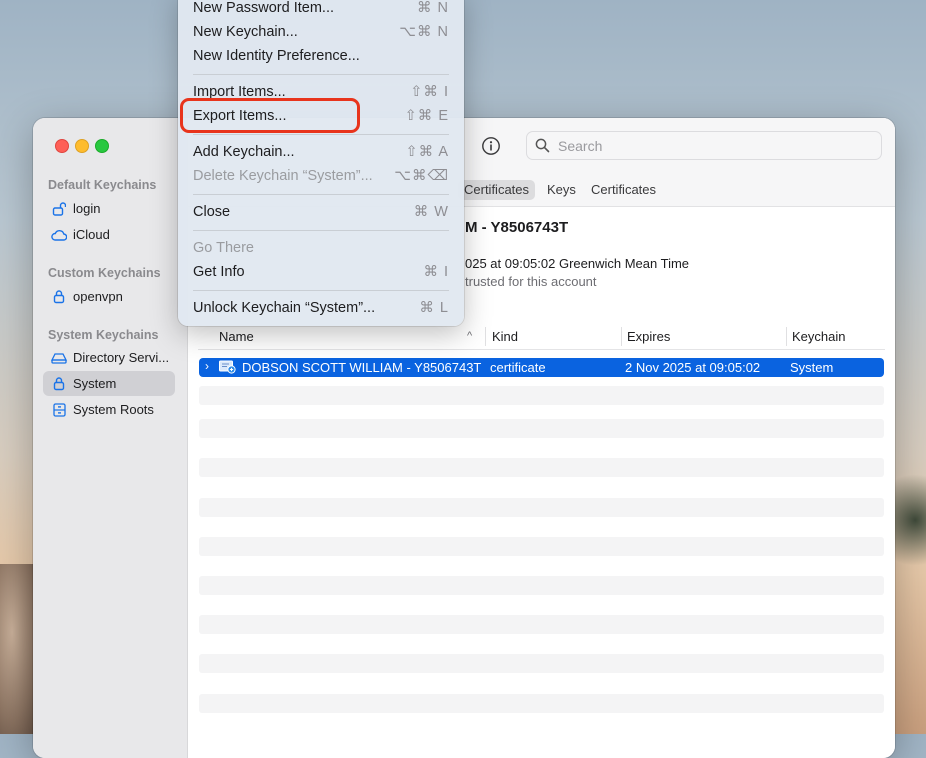 The image size is (926, 758). Describe the element at coordinates (505, 336) in the screenshot. I see `column-header-kind: Kind` at that location.